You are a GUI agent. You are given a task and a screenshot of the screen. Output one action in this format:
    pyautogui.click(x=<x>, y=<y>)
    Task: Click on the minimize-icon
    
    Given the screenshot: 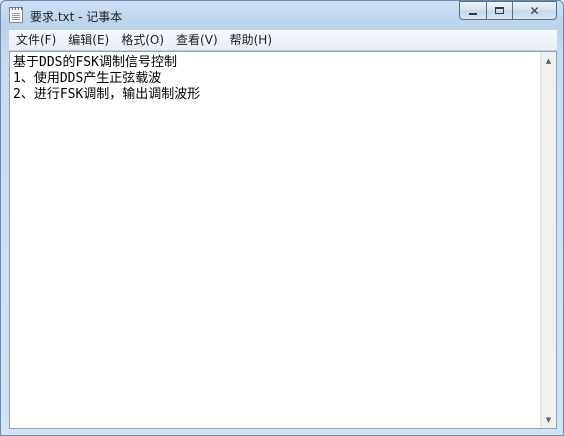 What is the action you would take?
    pyautogui.click(x=473, y=13)
    